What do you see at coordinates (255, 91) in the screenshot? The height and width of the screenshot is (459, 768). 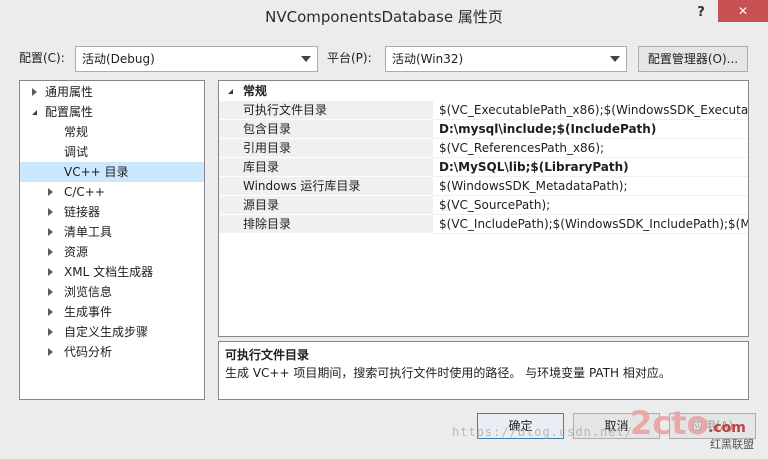 I see `category-label: 常规` at bounding box center [255, 91].